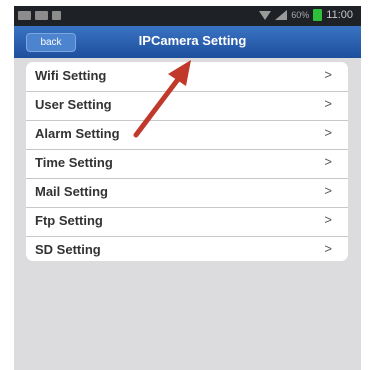 Image resolution: width=371 pixels, height=370 pixels. I want to click on wifi-icon, so click(265, 15).